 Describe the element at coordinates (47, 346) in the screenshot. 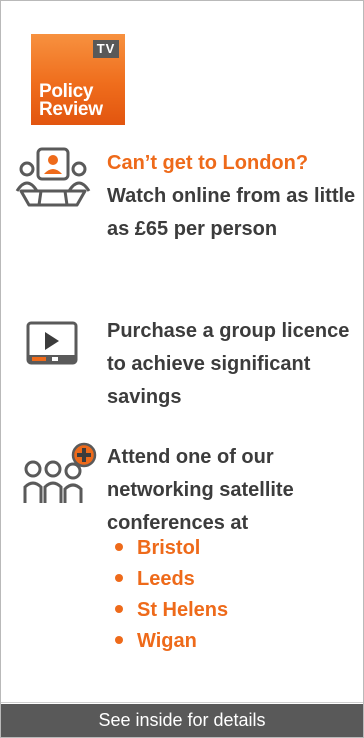

I see `video-player-icon` at that location.